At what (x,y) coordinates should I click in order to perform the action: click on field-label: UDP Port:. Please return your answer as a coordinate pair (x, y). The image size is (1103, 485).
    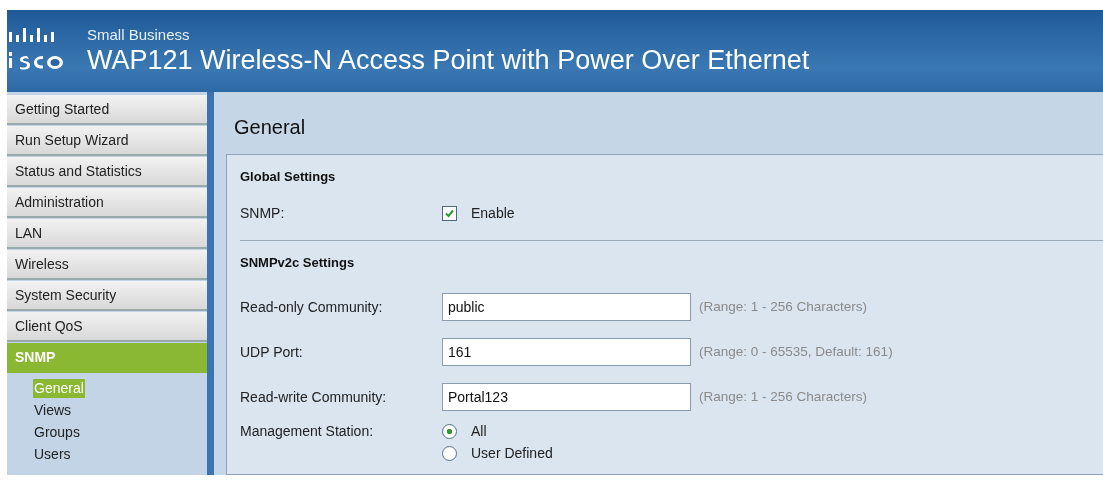
    Looking at the image, I should click on (272, 351).